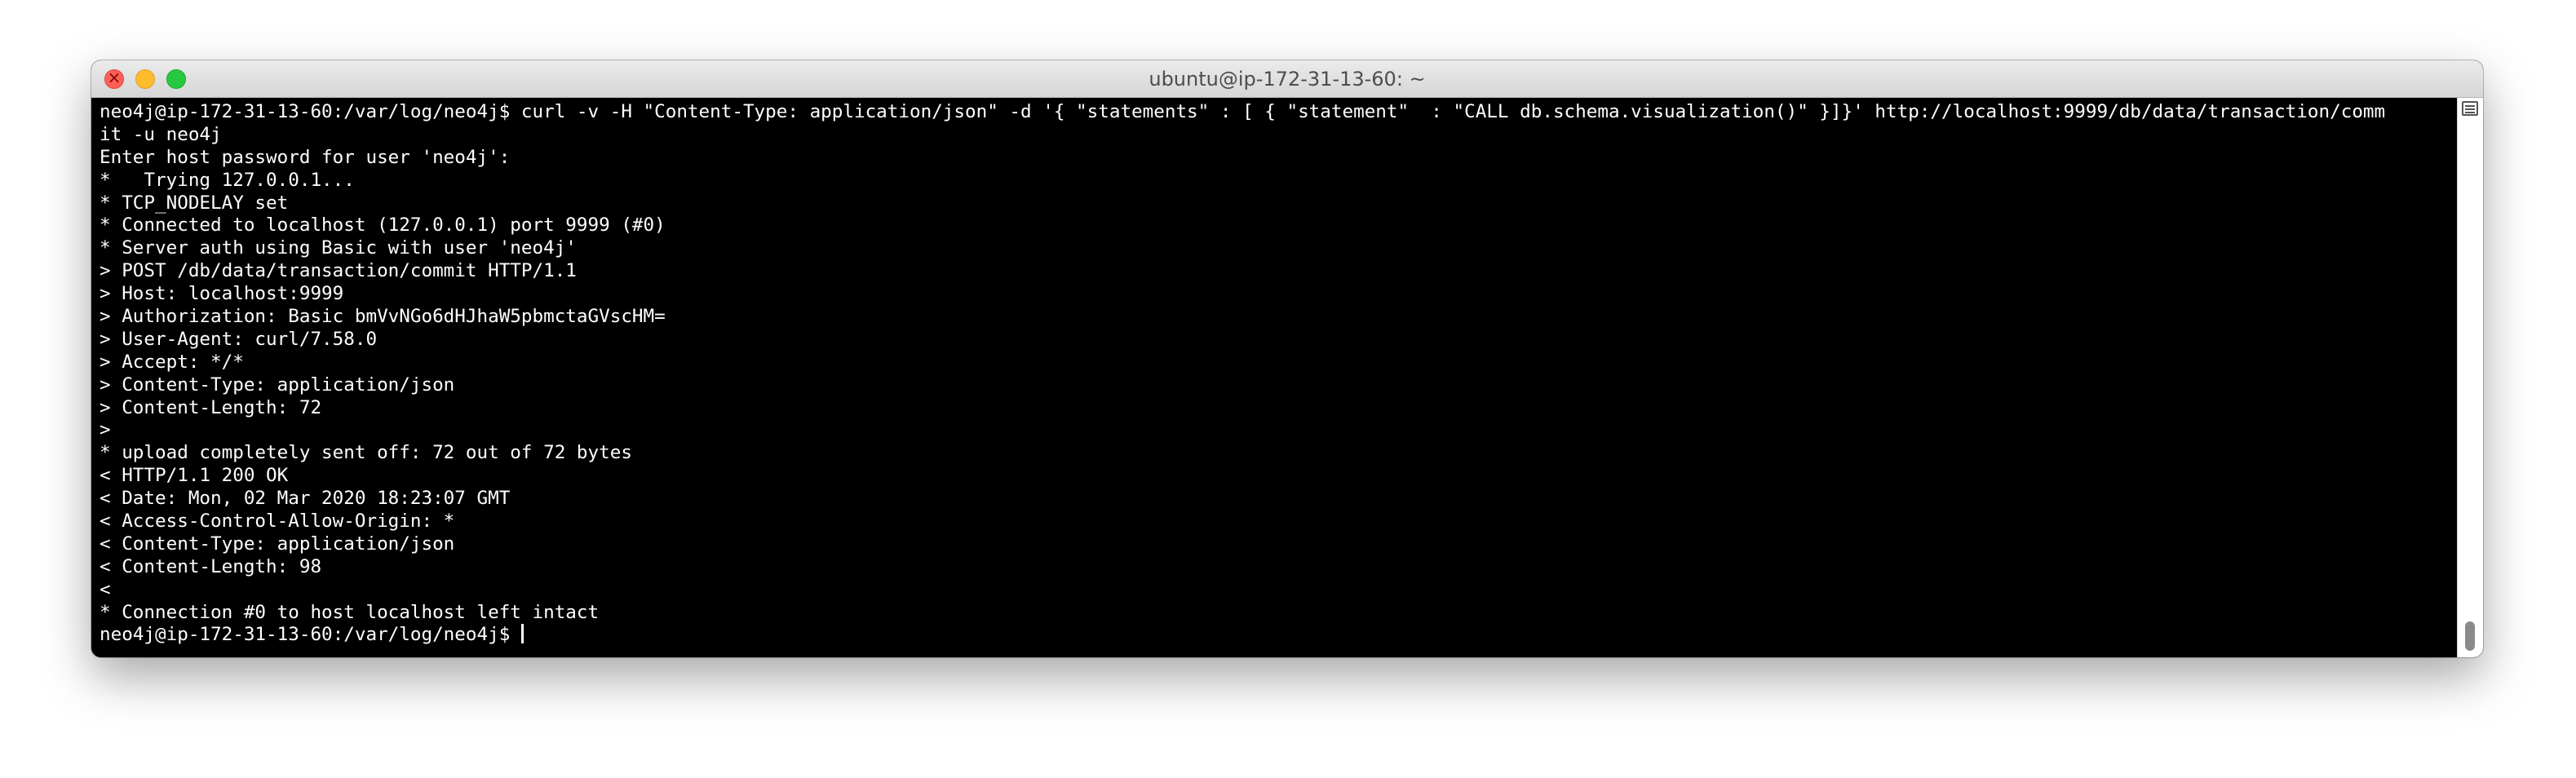 The height and width of the screenshot is (778, 2576). I want to click on terminal-line: < HTTP/1.1 200 OK, so click(194, 476).